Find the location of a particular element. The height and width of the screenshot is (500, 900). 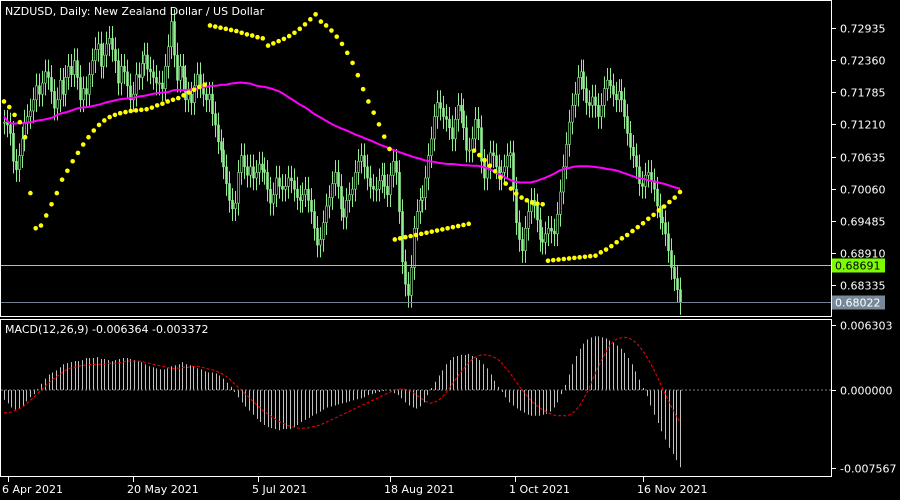

macd-signal-line is located at coordinates (342, 382).